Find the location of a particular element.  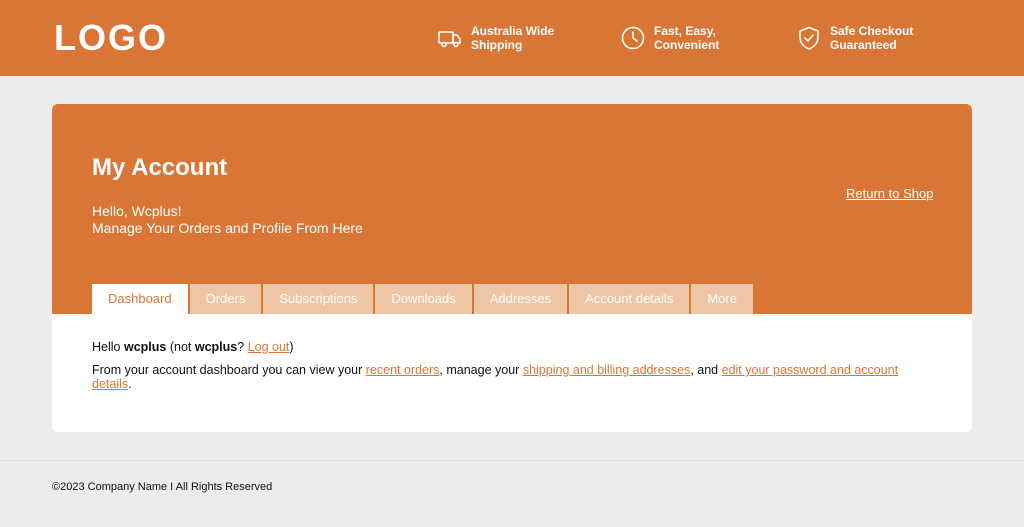

clock-icon is located at coordinates (633, 38).